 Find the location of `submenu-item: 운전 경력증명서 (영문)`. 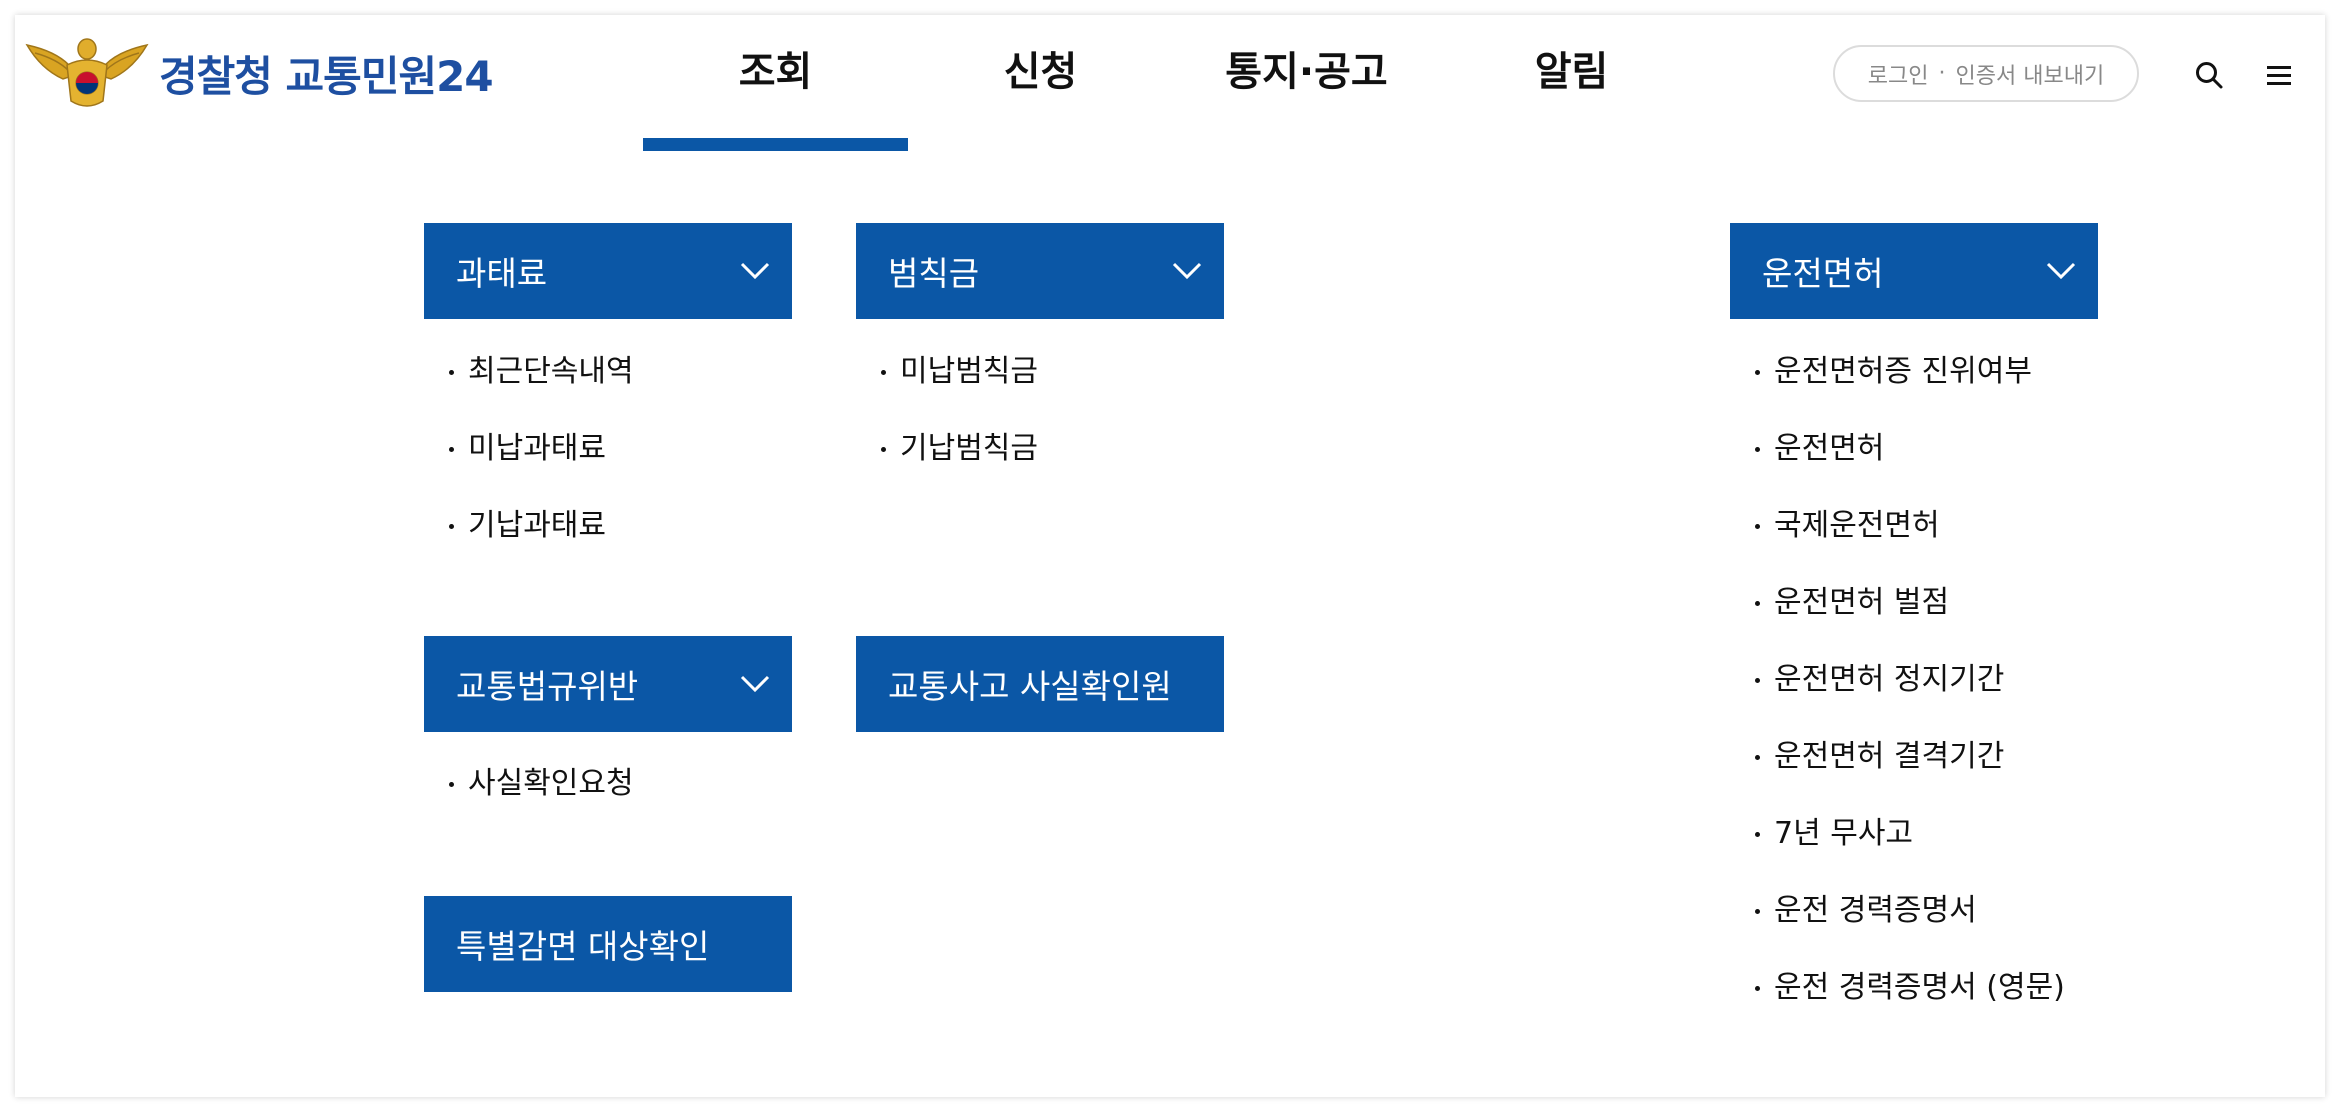

submenu-item: 운전 경력증명서 (영문) is located at coordinates (1905, 1001).